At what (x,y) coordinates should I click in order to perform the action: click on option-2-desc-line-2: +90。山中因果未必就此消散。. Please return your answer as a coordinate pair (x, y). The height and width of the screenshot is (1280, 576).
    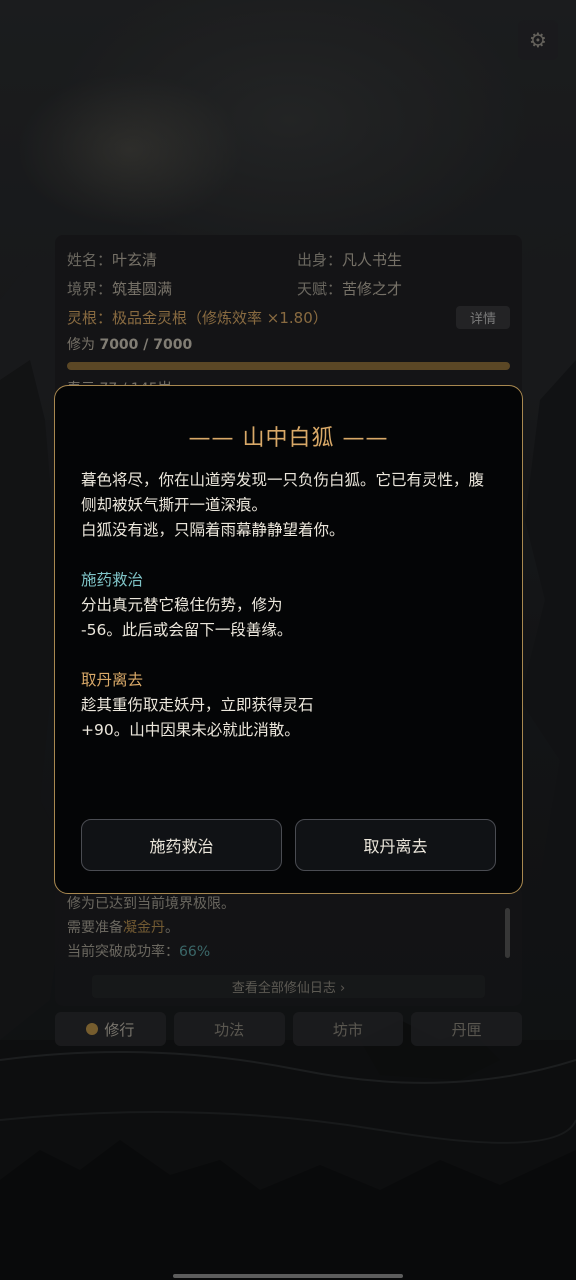
    Looking at the image, I should click on (190, 730).